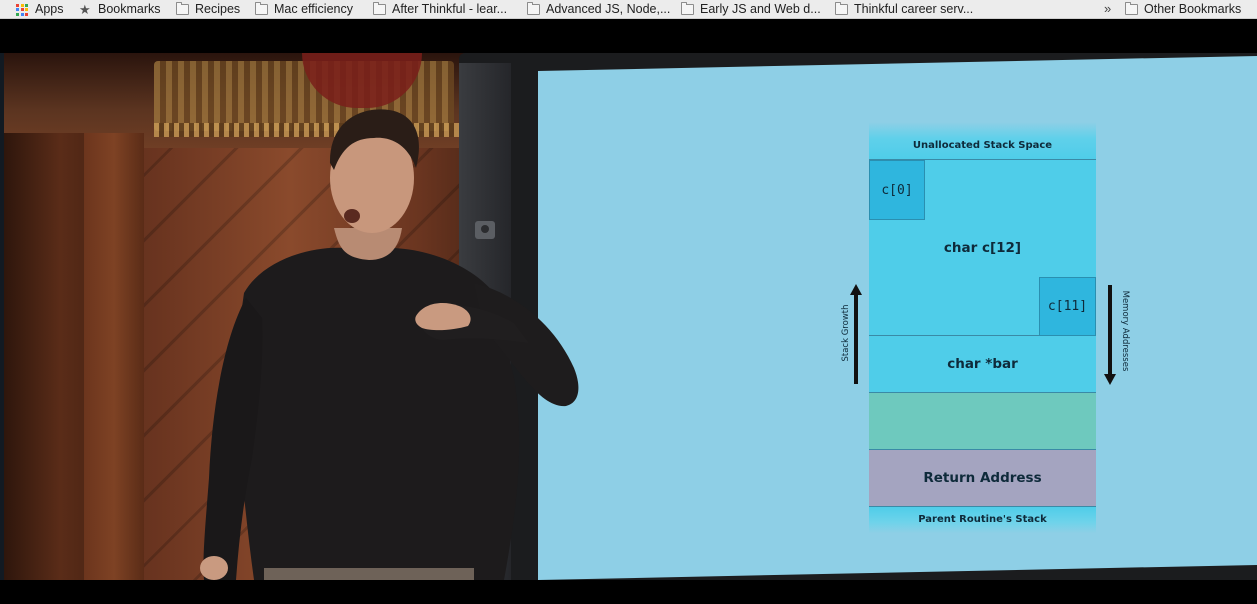 This screenshot has height=604, width=1257. I want to click on array-element-c11: c[11], so click(1067, 306).